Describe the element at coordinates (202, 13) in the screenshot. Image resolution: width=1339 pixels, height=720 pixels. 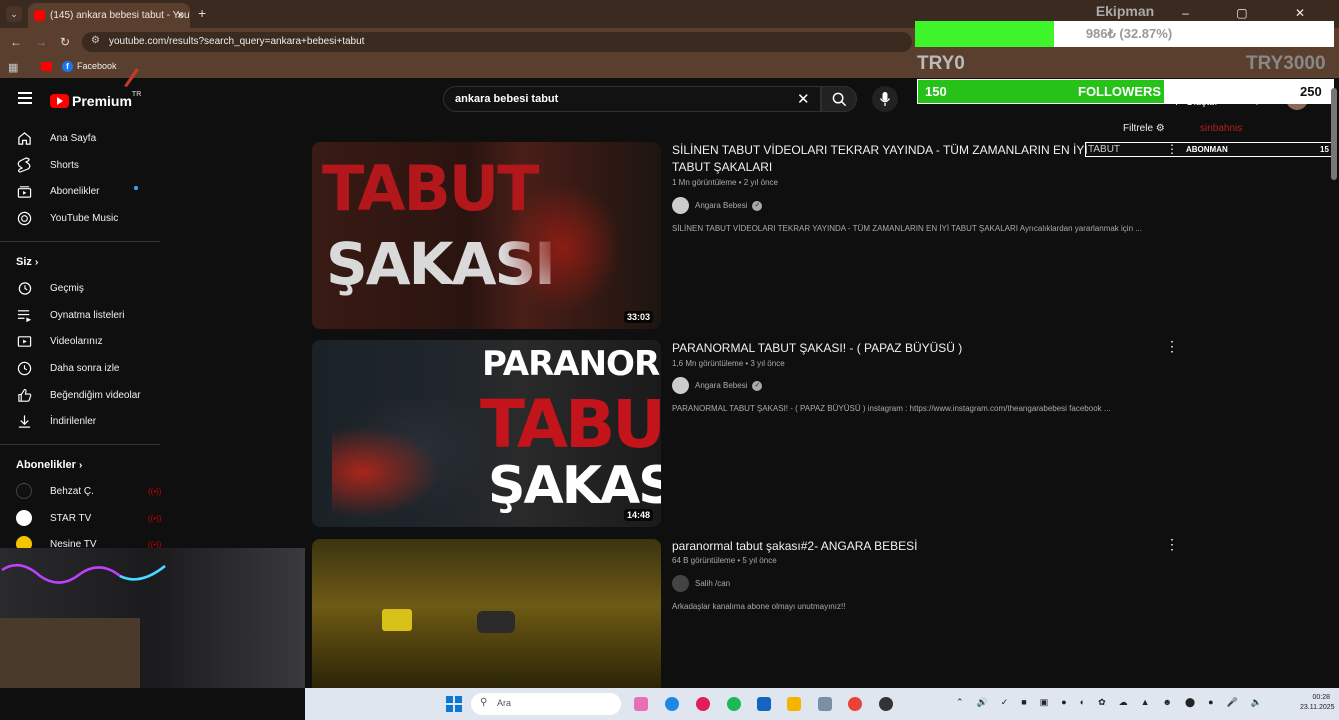
I see `new-tab-button: +` at that location.